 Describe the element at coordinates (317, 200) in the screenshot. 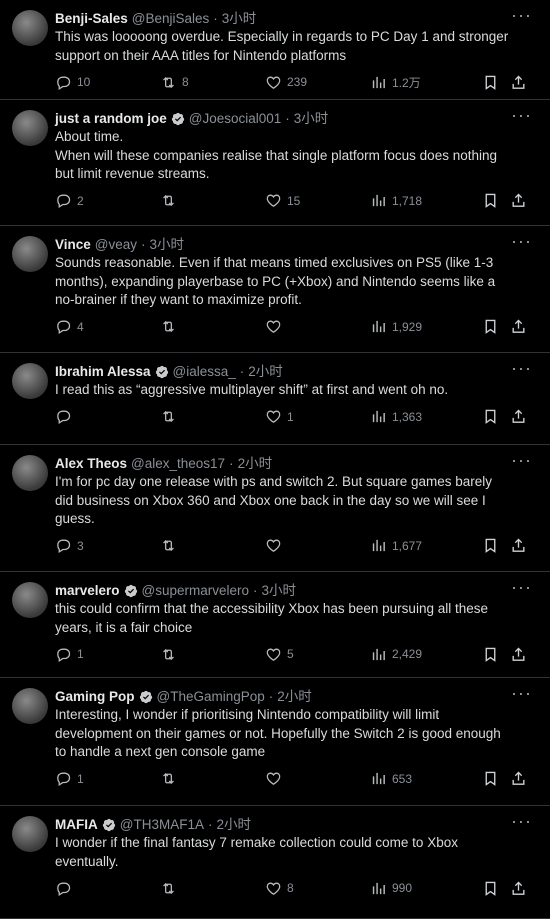

I see `like-button: 15` at that location.